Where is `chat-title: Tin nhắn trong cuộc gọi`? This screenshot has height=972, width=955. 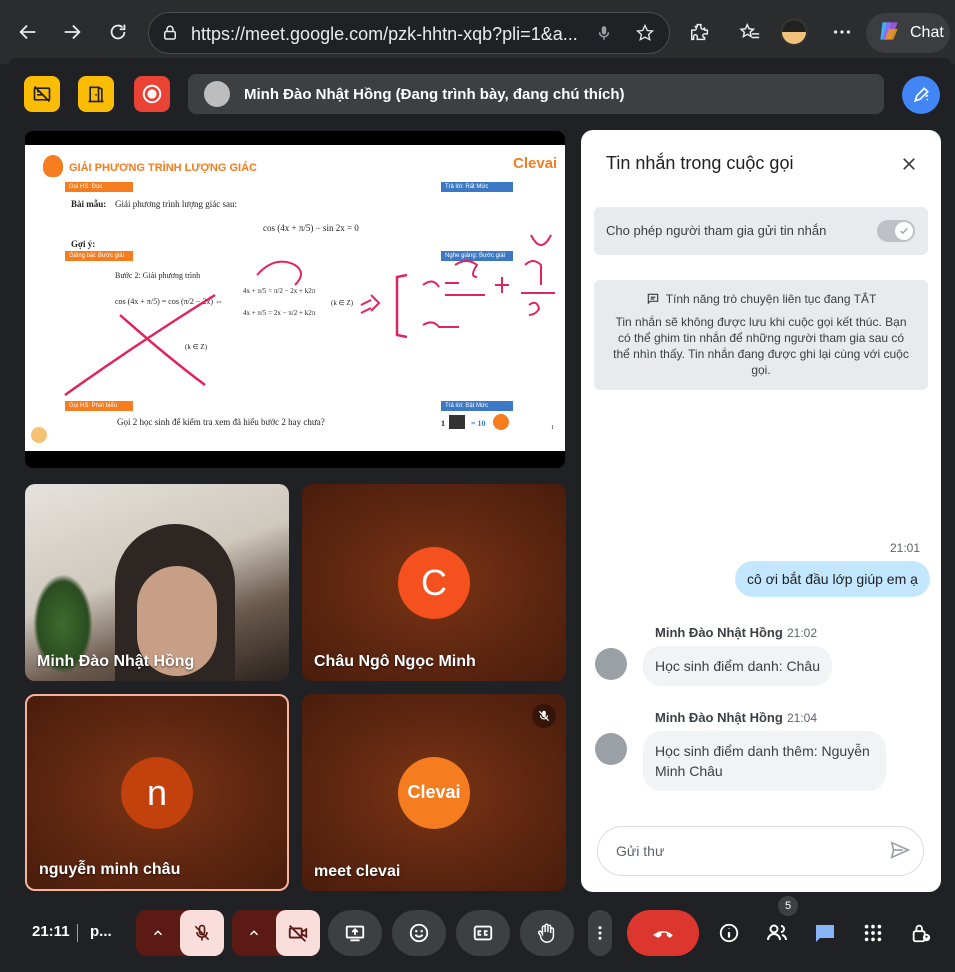 chat-title: Tin nhắn trong cuộc gọi is located at coordinates (700, 163).